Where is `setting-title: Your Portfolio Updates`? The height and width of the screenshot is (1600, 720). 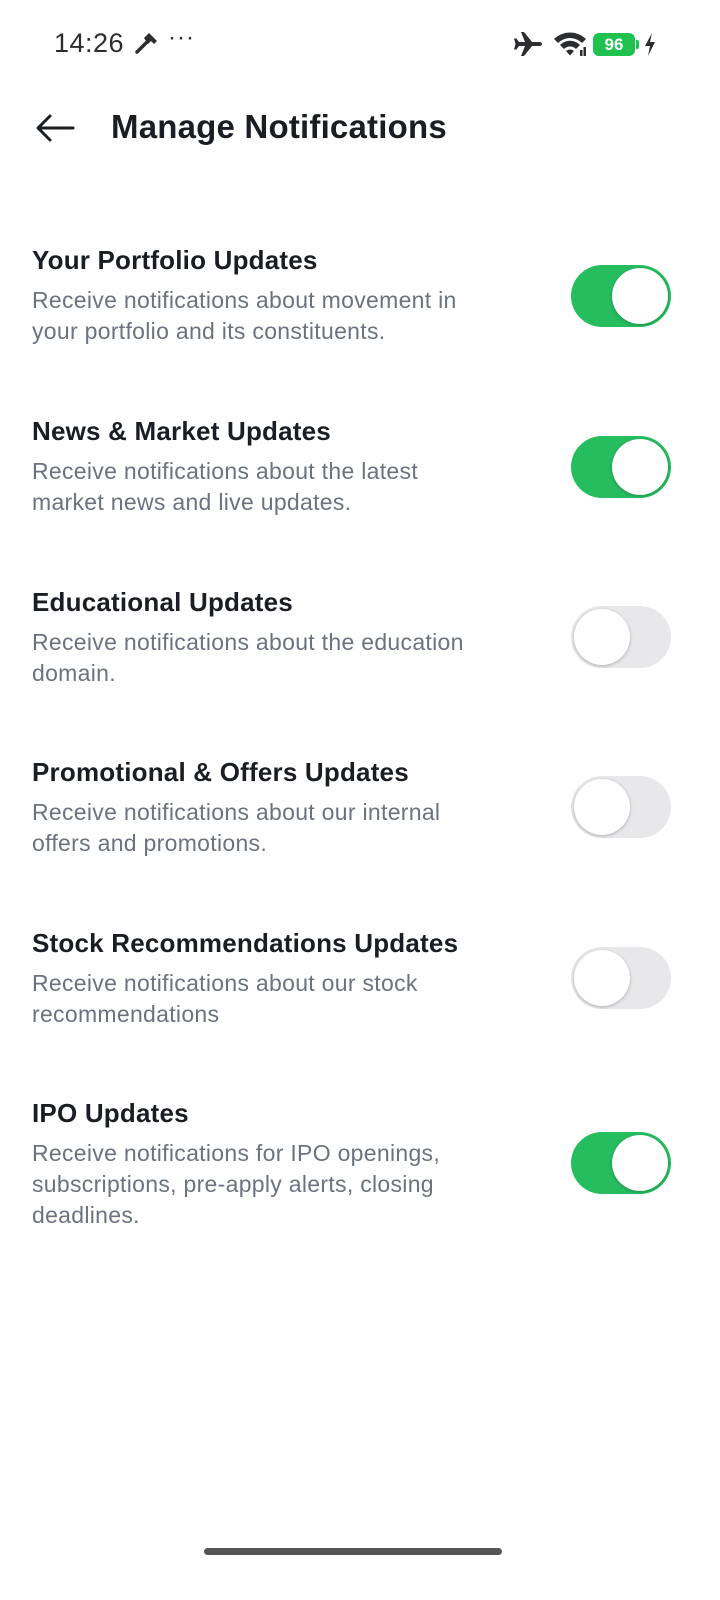
setting-title: Your Portfolio Updates is located at coordinates (175, 260).